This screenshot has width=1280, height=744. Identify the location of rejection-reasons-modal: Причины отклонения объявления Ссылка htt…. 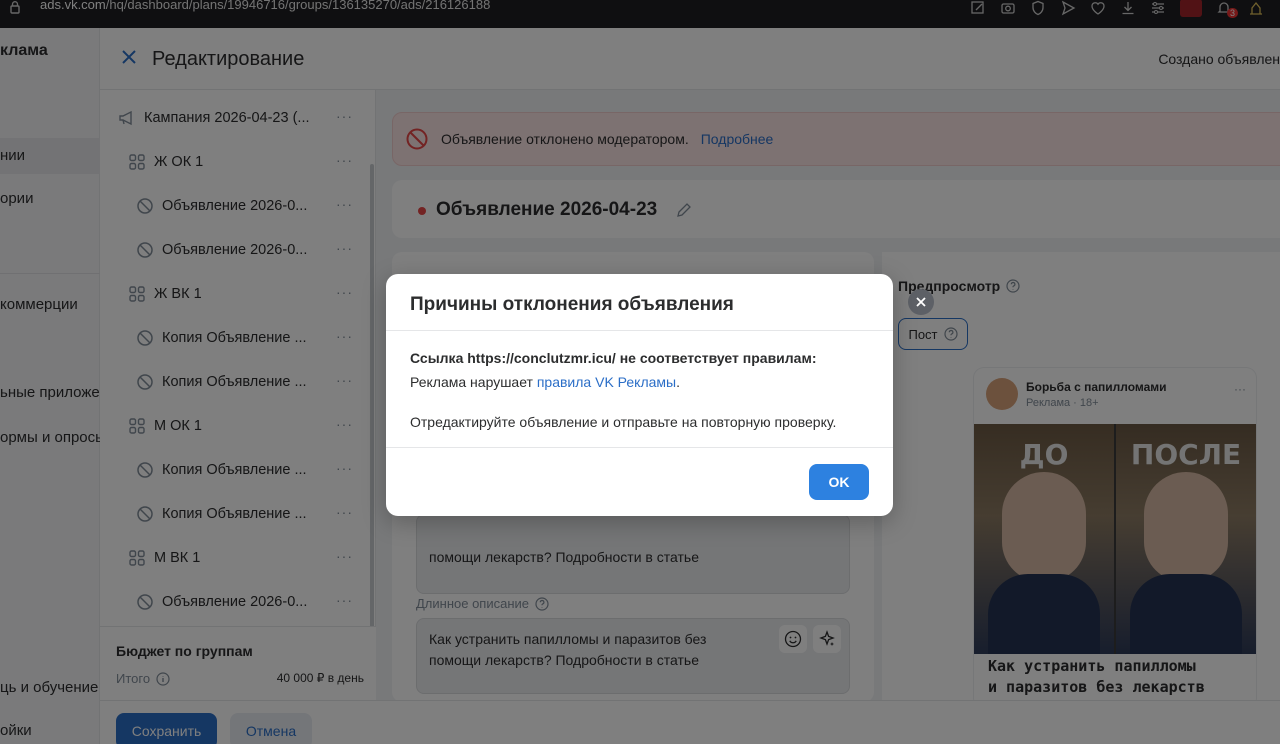
(639, 395).